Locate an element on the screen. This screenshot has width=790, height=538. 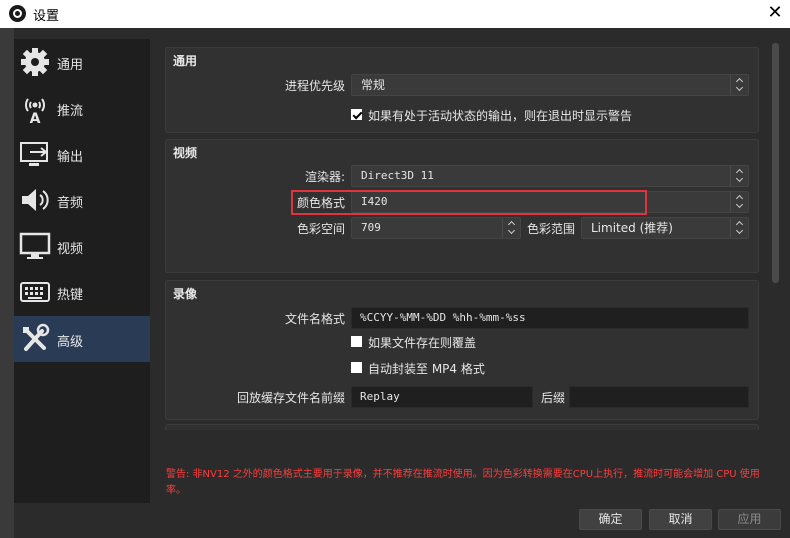
select-value: Direct3D 11 is located at coordinates (397, 175).